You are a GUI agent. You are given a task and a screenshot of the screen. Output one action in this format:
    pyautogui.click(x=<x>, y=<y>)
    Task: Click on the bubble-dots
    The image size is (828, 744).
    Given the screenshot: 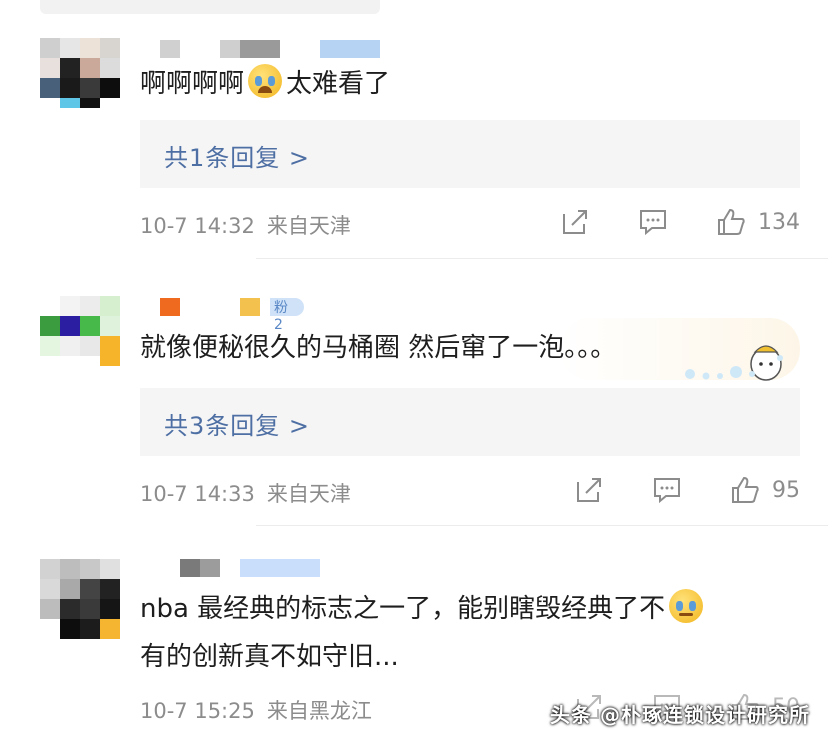 What is the action you would take?
    pyautogui.click(x=714, y=372)
    